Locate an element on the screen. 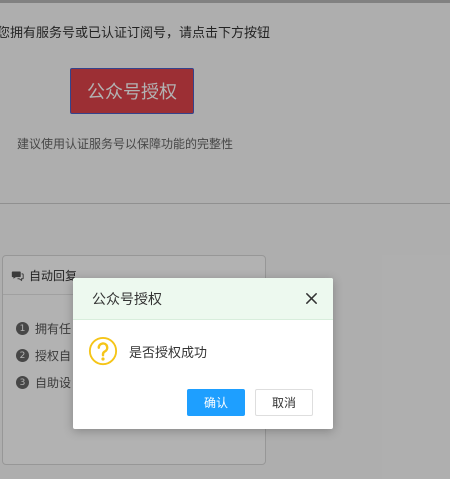 This screenshot has width=450, height=479. confirm-button: 确认 is located at coordinates (216, 402).